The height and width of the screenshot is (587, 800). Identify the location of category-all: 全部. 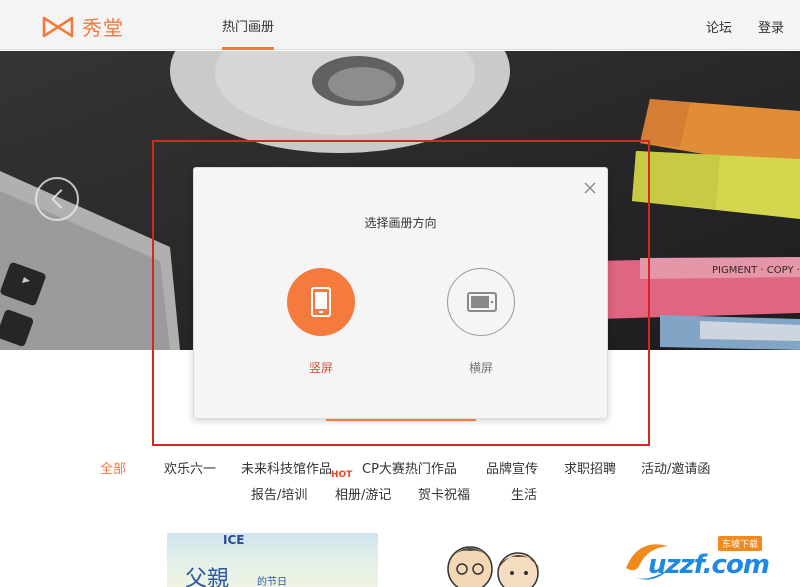
(113, 467).